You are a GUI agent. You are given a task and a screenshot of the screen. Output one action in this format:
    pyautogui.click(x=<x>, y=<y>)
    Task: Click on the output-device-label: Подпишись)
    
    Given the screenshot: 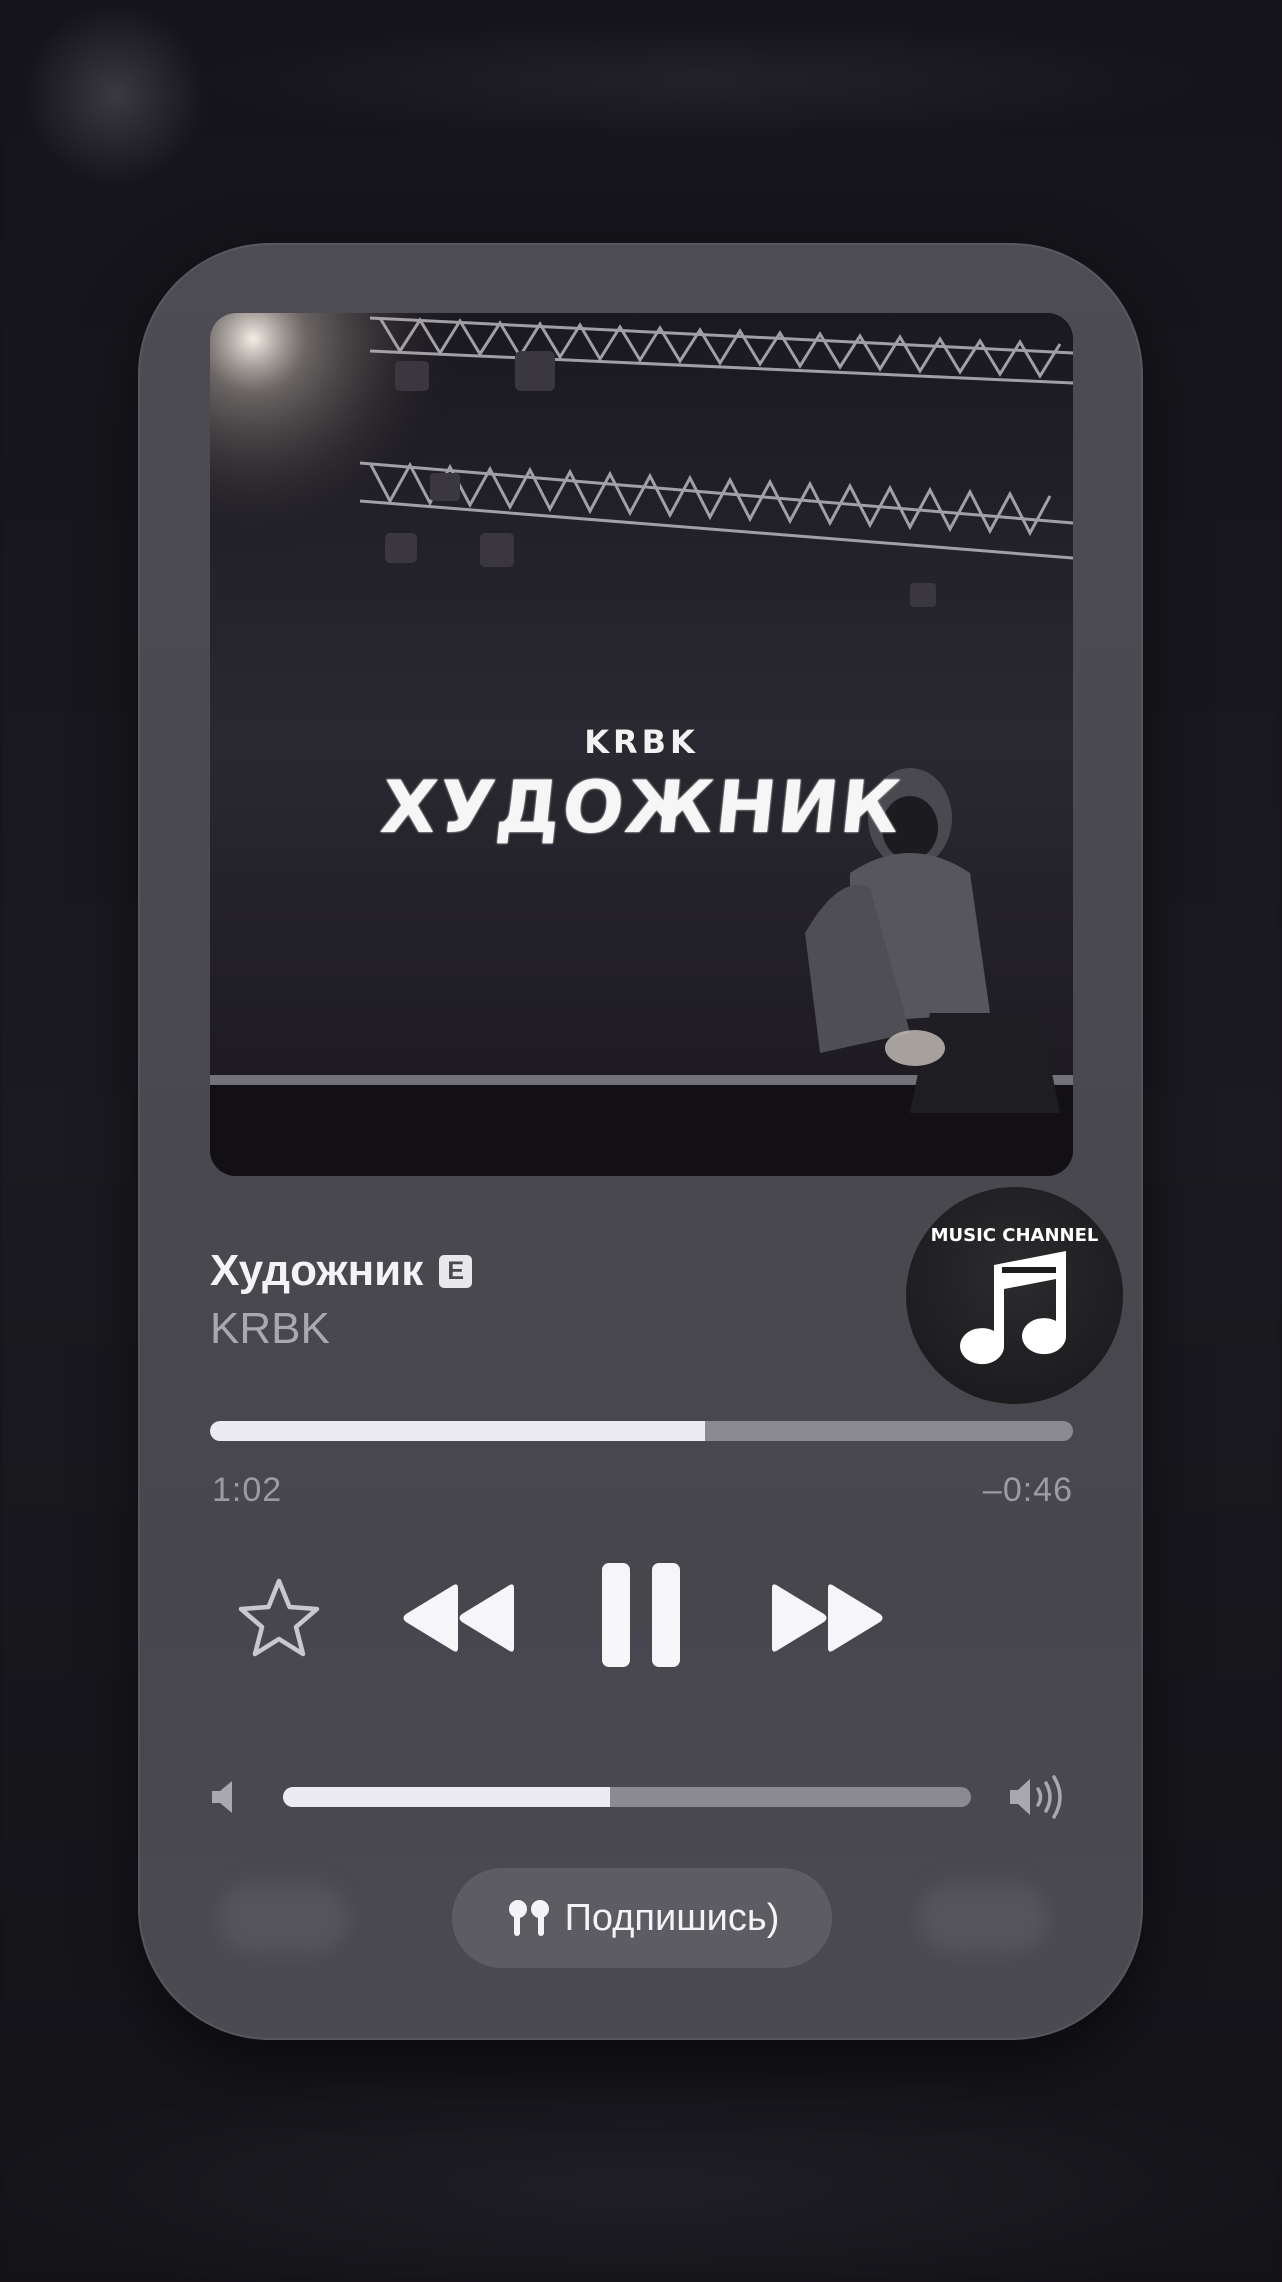 What is the action you would take?
    pyautogui.click(x=672, y=1917)
    